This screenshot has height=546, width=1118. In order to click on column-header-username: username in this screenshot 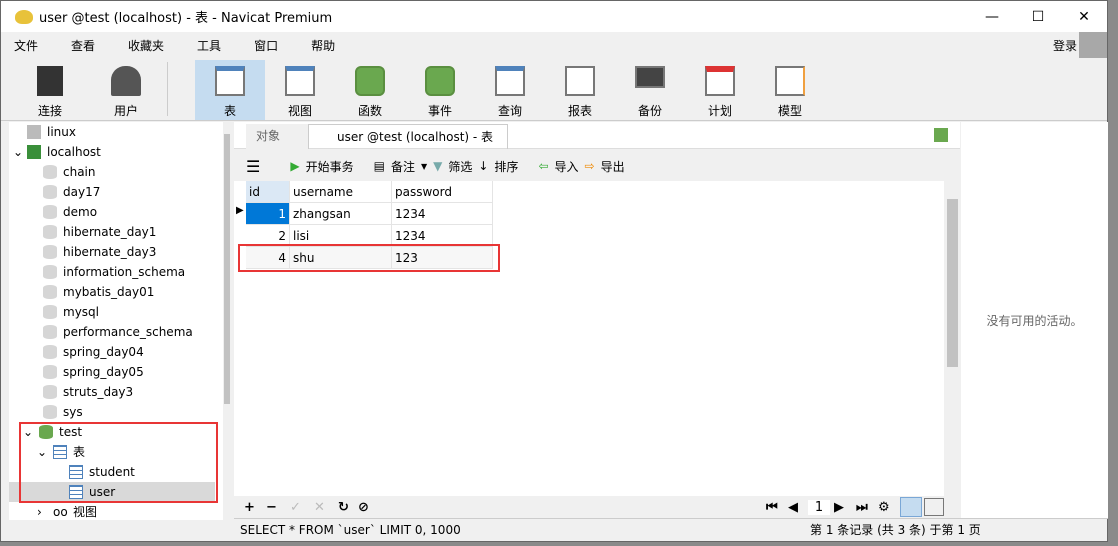, I will do `click(341, 192)`.